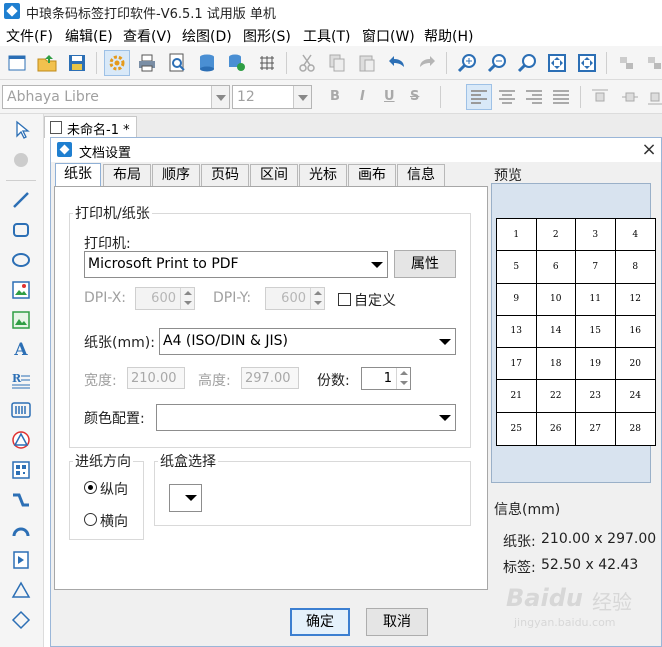 The image size is (662, 647). Describe the element at coordinates (17, 63) in the screenshot. I see `new-window-icon` at that location.